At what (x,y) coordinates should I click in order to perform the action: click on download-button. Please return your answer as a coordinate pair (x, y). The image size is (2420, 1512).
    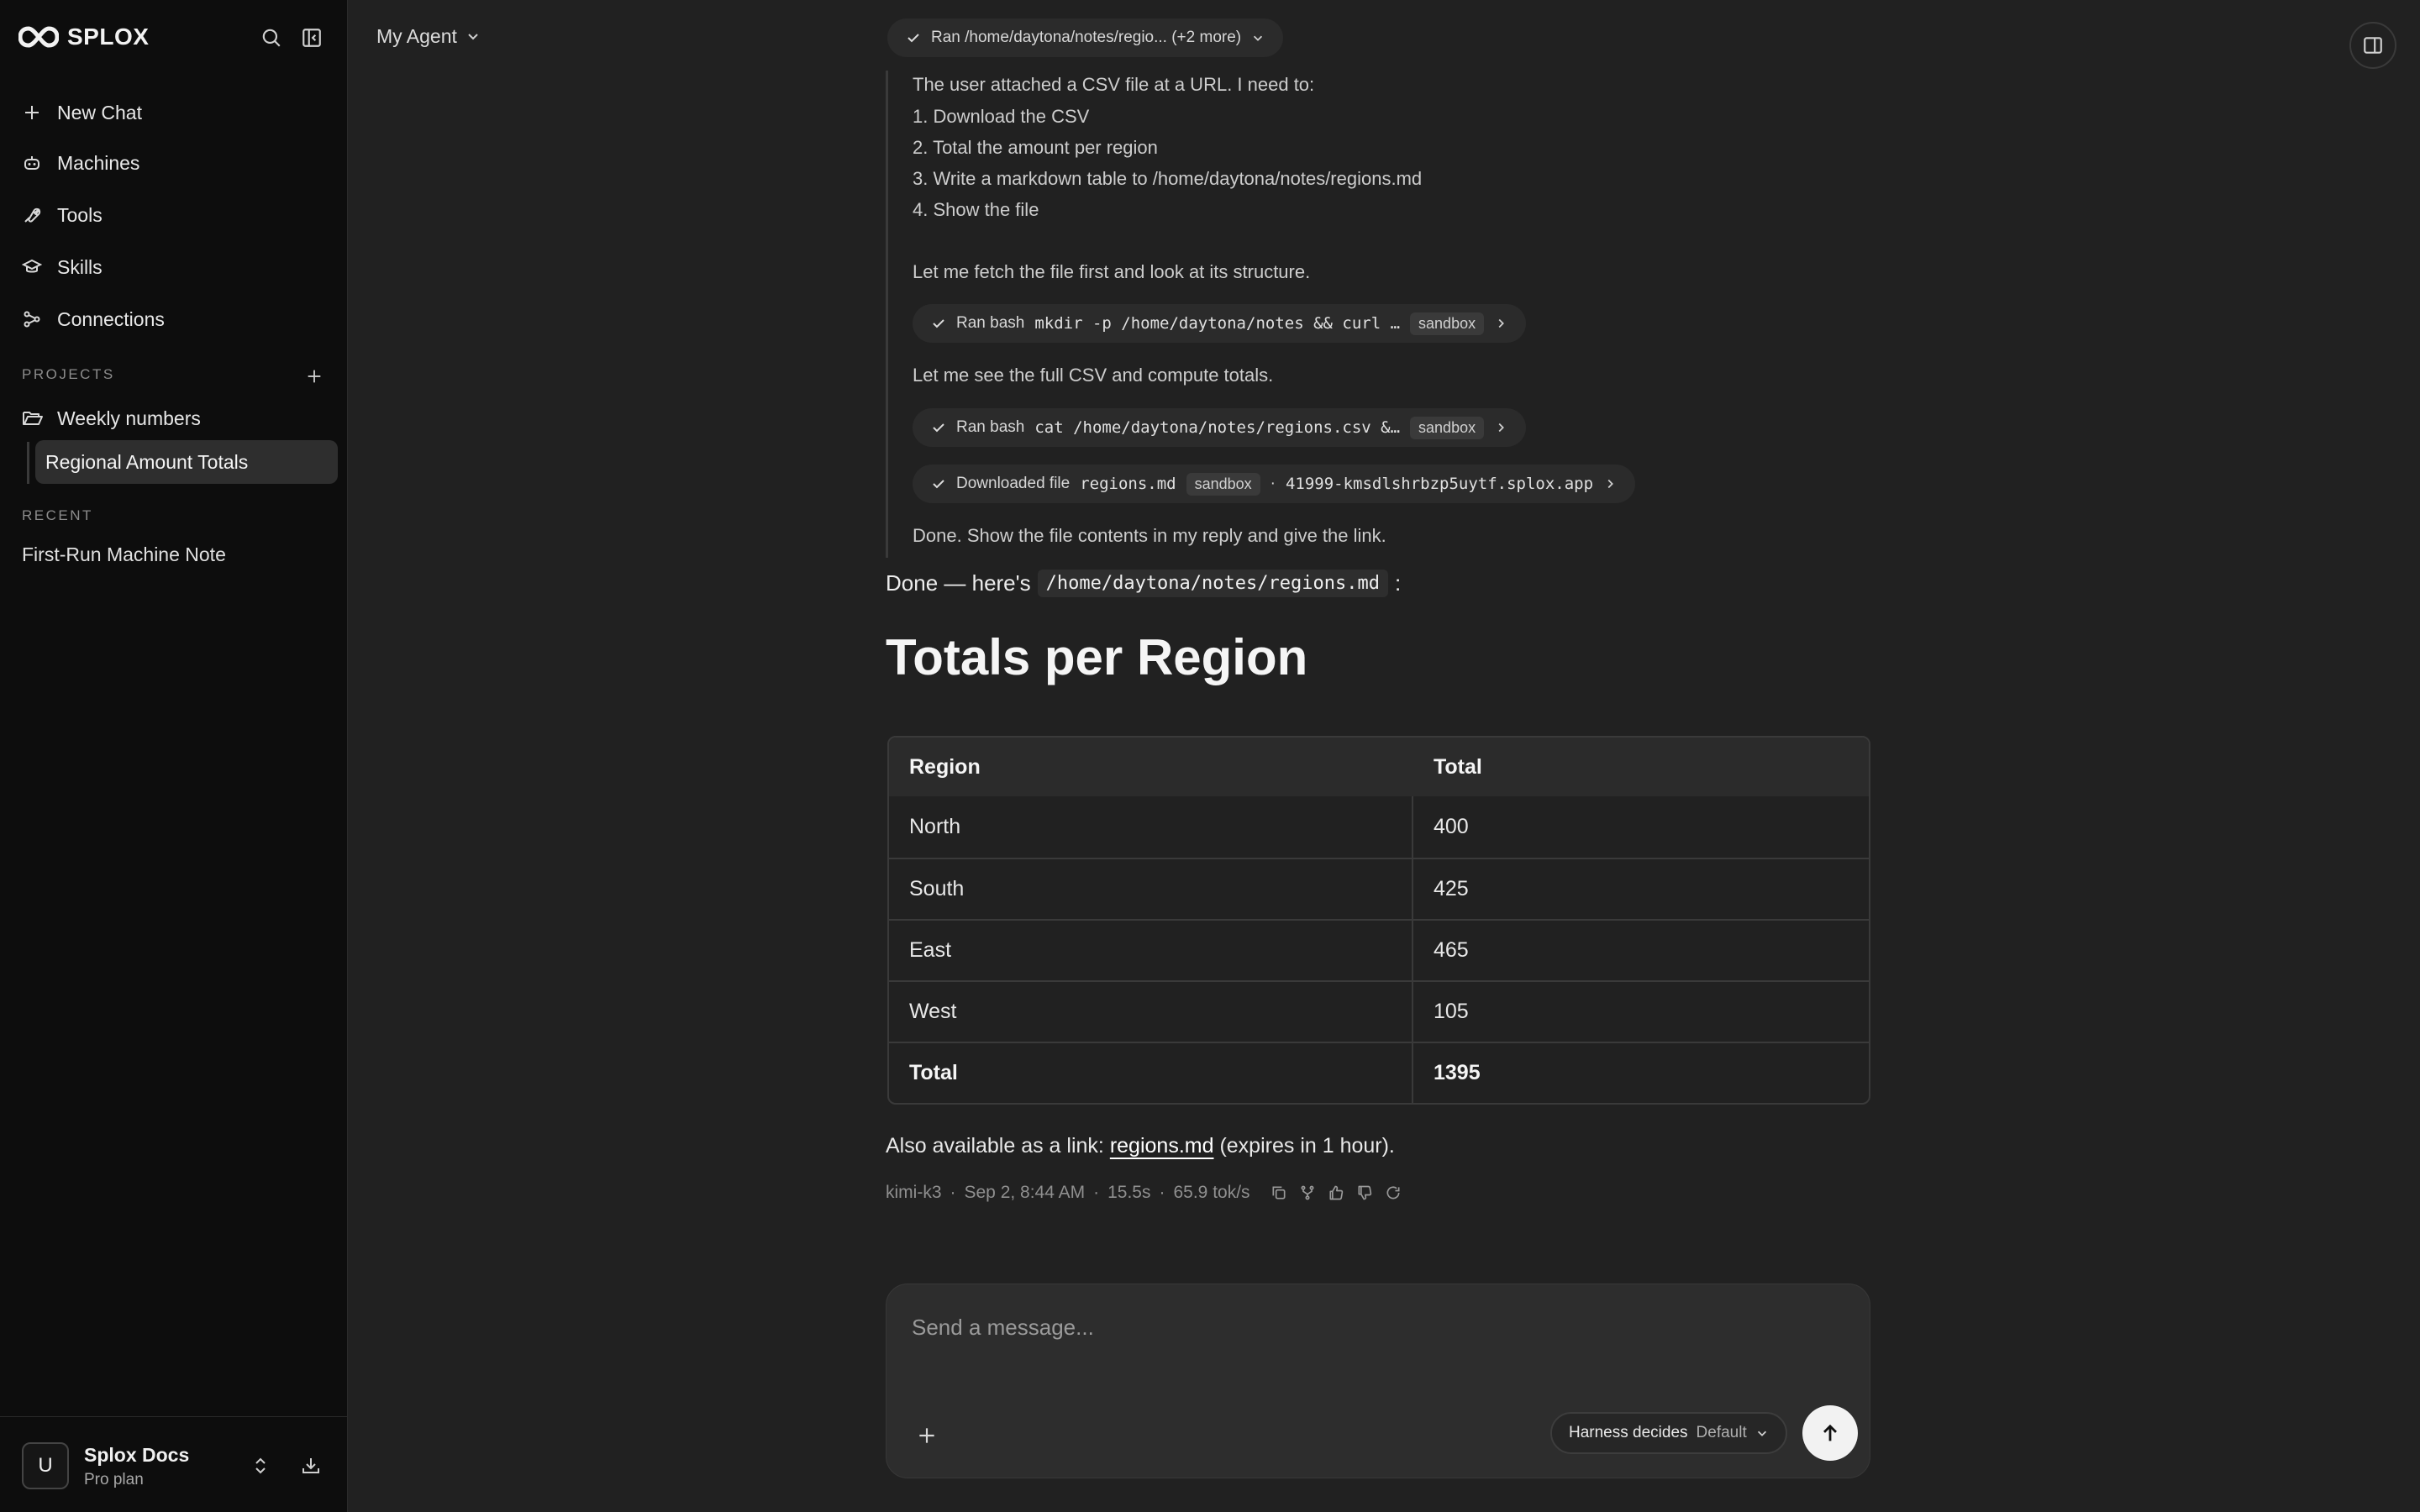
    Looking at the image, I should click on (311, 1466).